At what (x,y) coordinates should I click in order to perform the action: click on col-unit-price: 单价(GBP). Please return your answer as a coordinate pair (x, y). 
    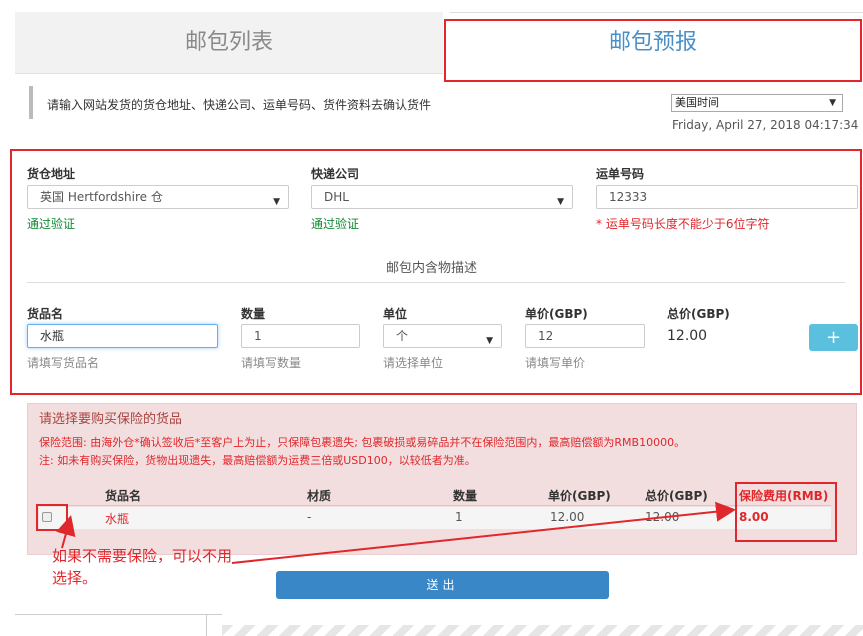
    Looking at the image, I should click on (579, 496).